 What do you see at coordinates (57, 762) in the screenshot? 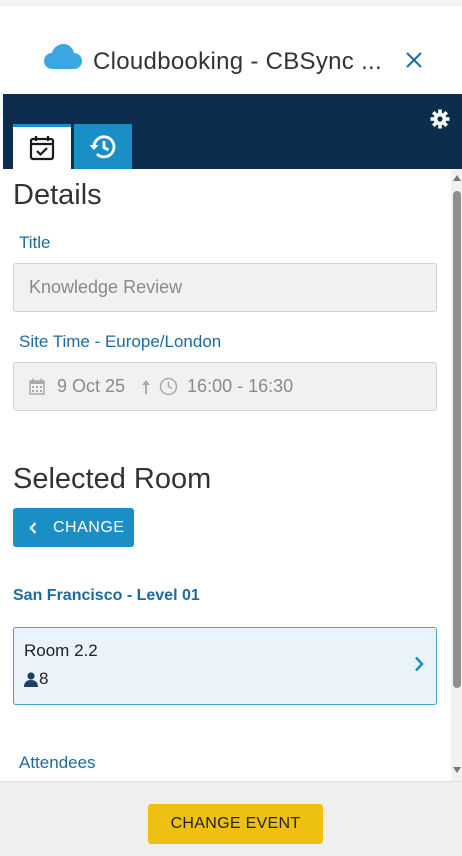
I see `attendees-label: Attendees` at bounding box center [57, 762].